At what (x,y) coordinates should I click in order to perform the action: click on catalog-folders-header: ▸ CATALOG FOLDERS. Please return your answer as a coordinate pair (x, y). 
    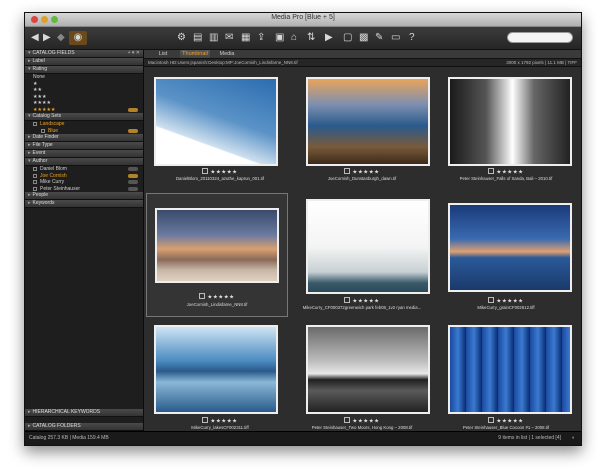
    Looking at the image, I should click on (84, 427).